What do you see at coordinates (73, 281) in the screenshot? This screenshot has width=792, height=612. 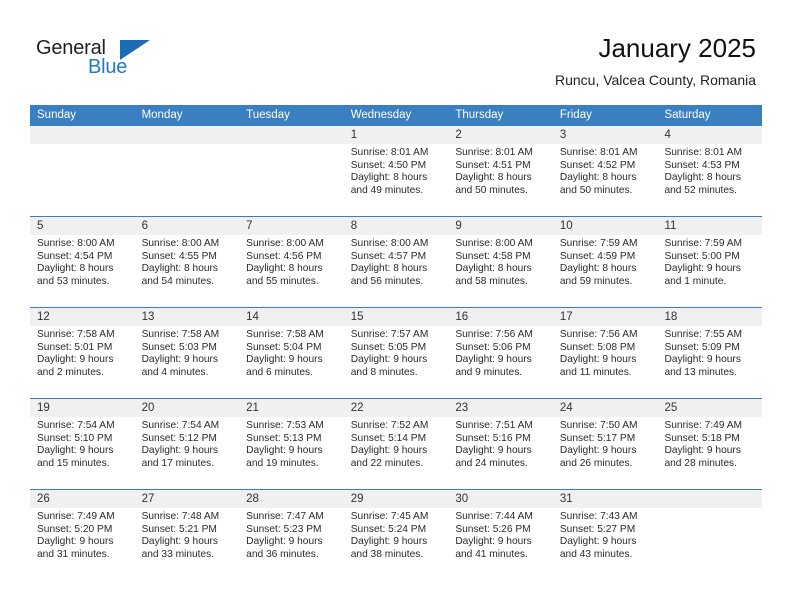 I see `daylight-text-cont: and 53 minutes.` at bounding box center [73, 281].